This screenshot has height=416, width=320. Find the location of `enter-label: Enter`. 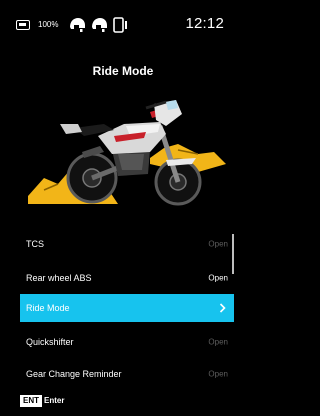

enter-label: Enter is located at coordinates (54, 400).